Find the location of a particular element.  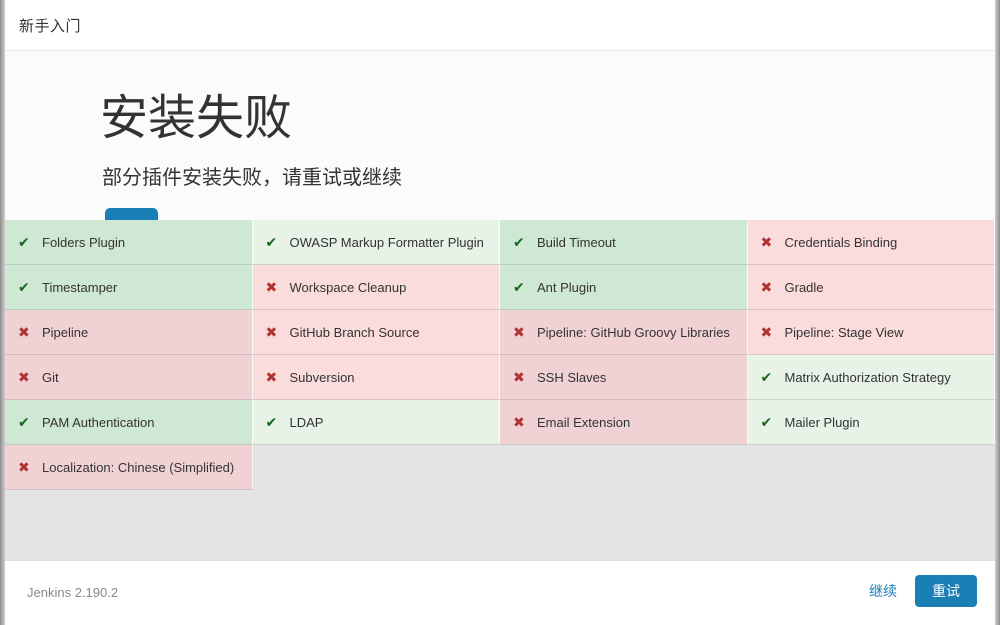

page-title: 新手入门 is located at coordinates (50, 26).